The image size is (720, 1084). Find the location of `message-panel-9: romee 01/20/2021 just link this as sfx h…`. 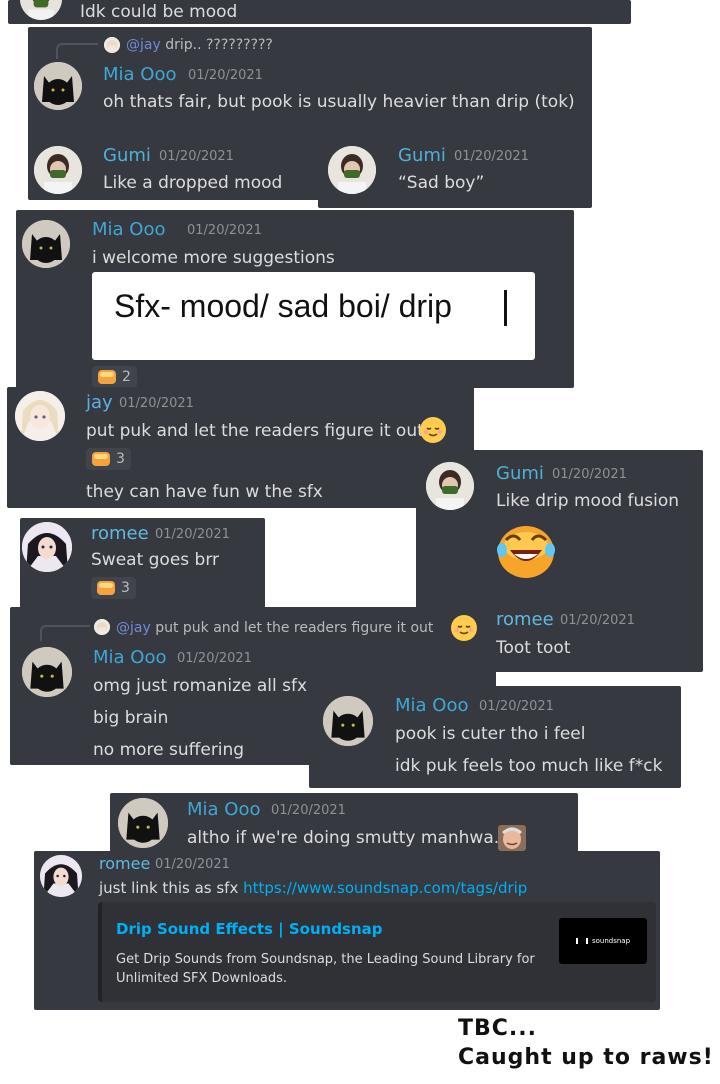

message-panel-9: romee 01/20/2021 just link this as sfx h… is located at coordinates (347, 930).